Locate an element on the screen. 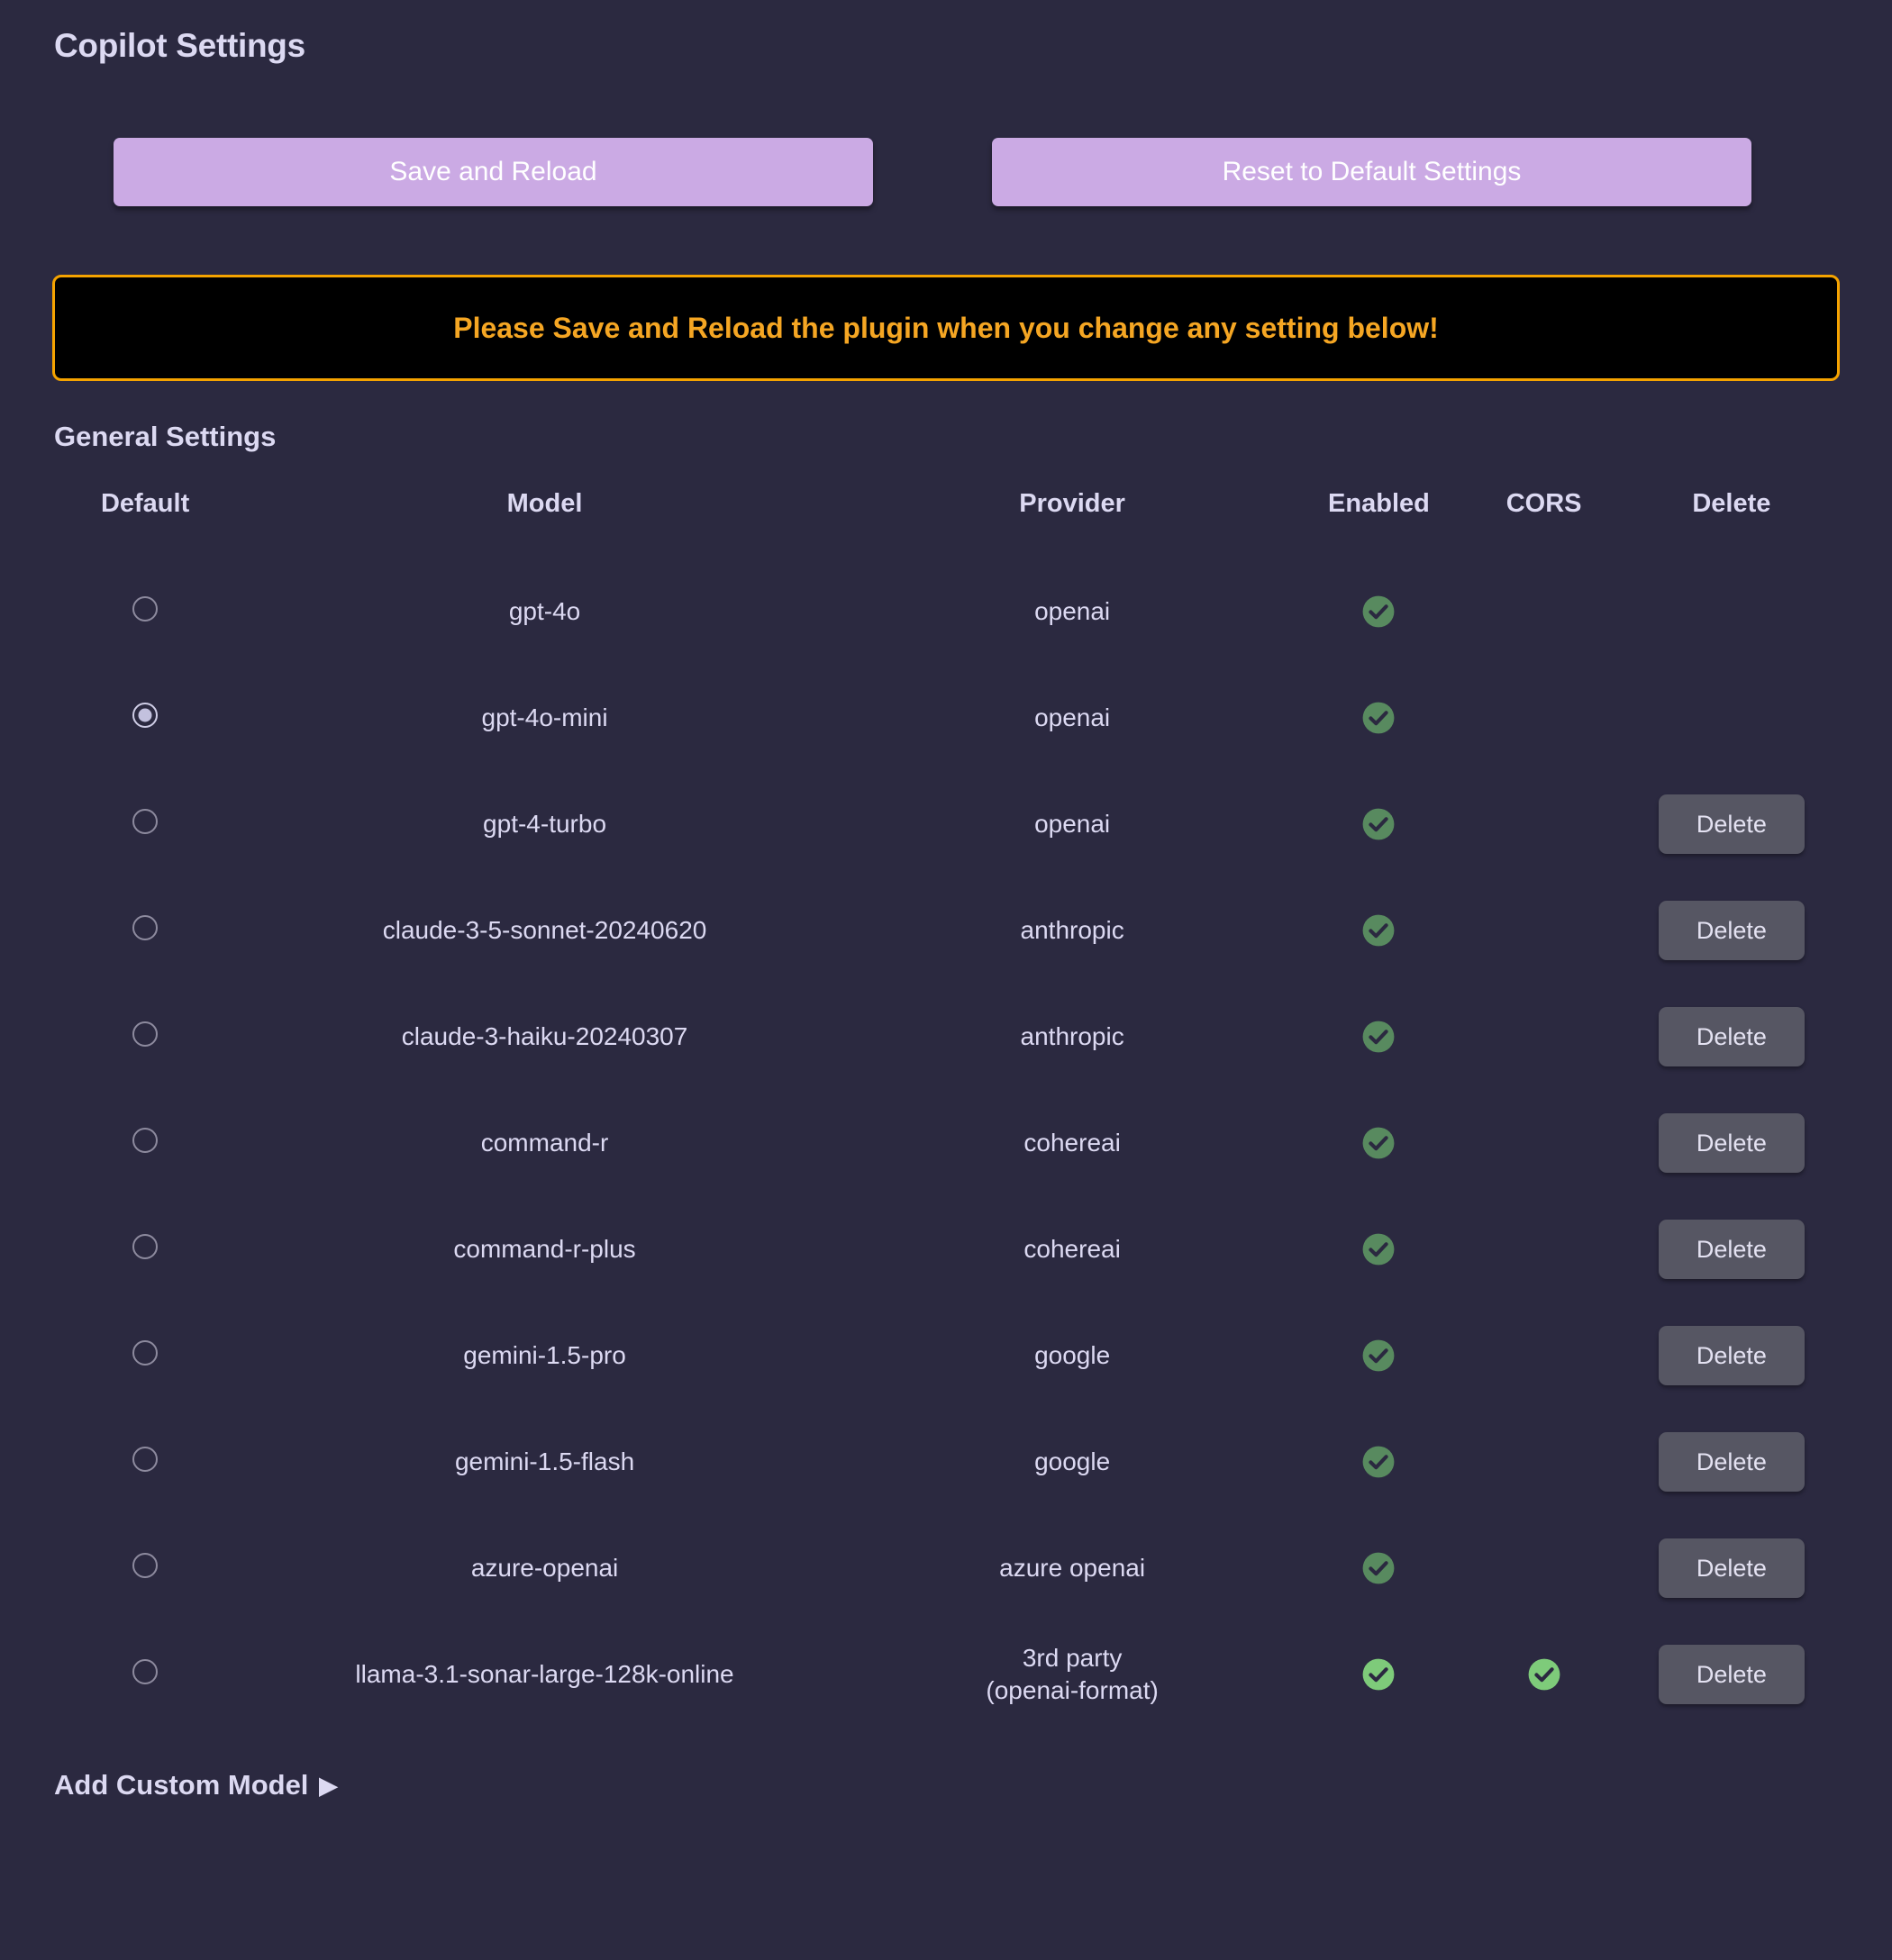 Image resolution: width=1892 pixels, height=1960 pixels. table-row: gpt-4o openai is located at coordinates (946, 611).